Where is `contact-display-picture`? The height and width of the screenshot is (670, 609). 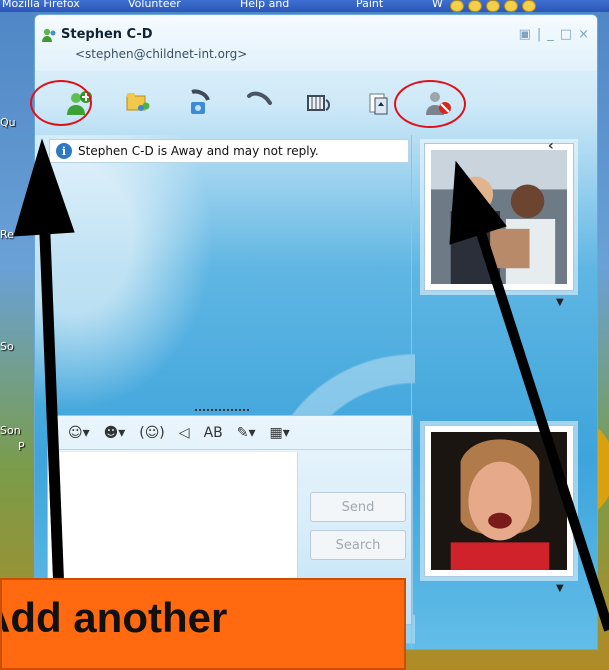 contact-display-picture is located at coordinates (499, 217).